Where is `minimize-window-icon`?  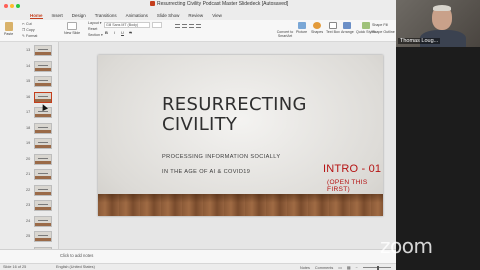 minimize-window-icon is located at coordinates (12, 5).